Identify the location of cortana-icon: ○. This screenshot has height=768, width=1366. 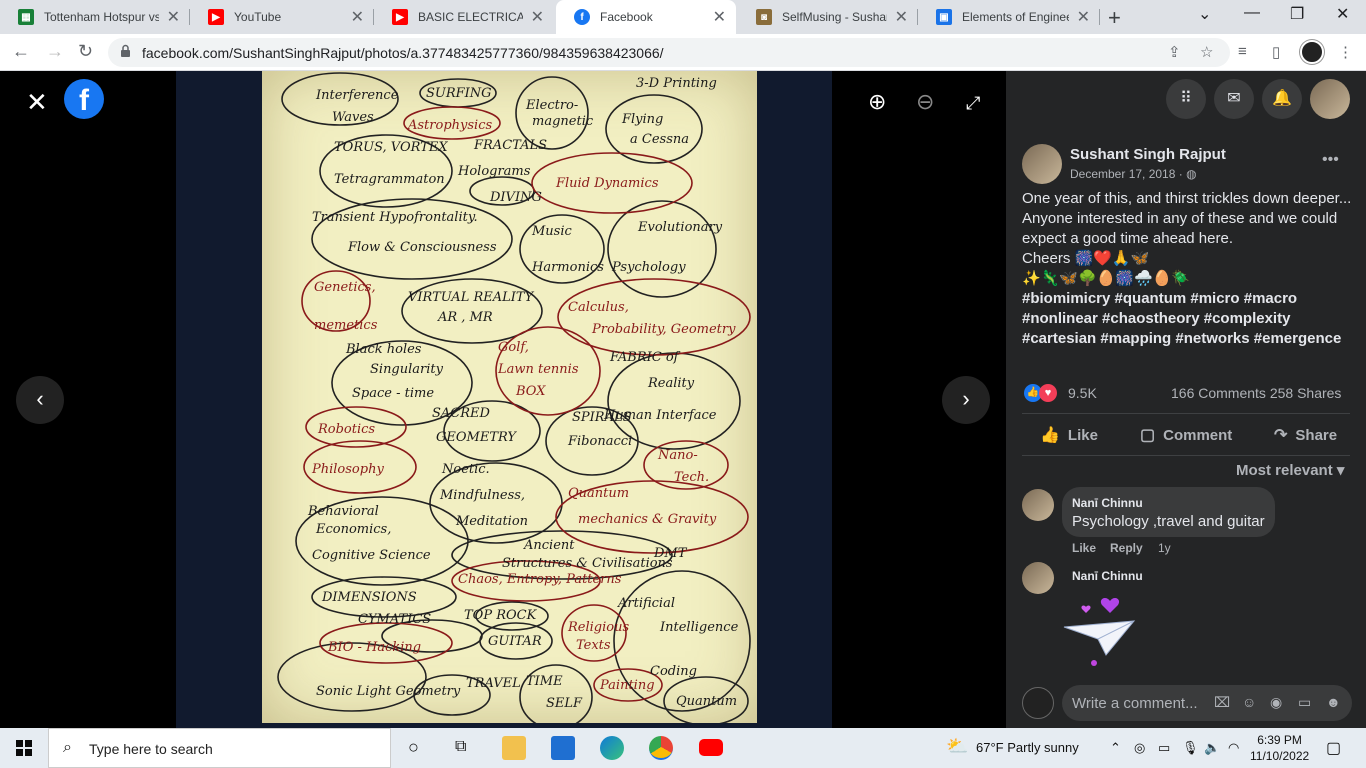
(413, 747).